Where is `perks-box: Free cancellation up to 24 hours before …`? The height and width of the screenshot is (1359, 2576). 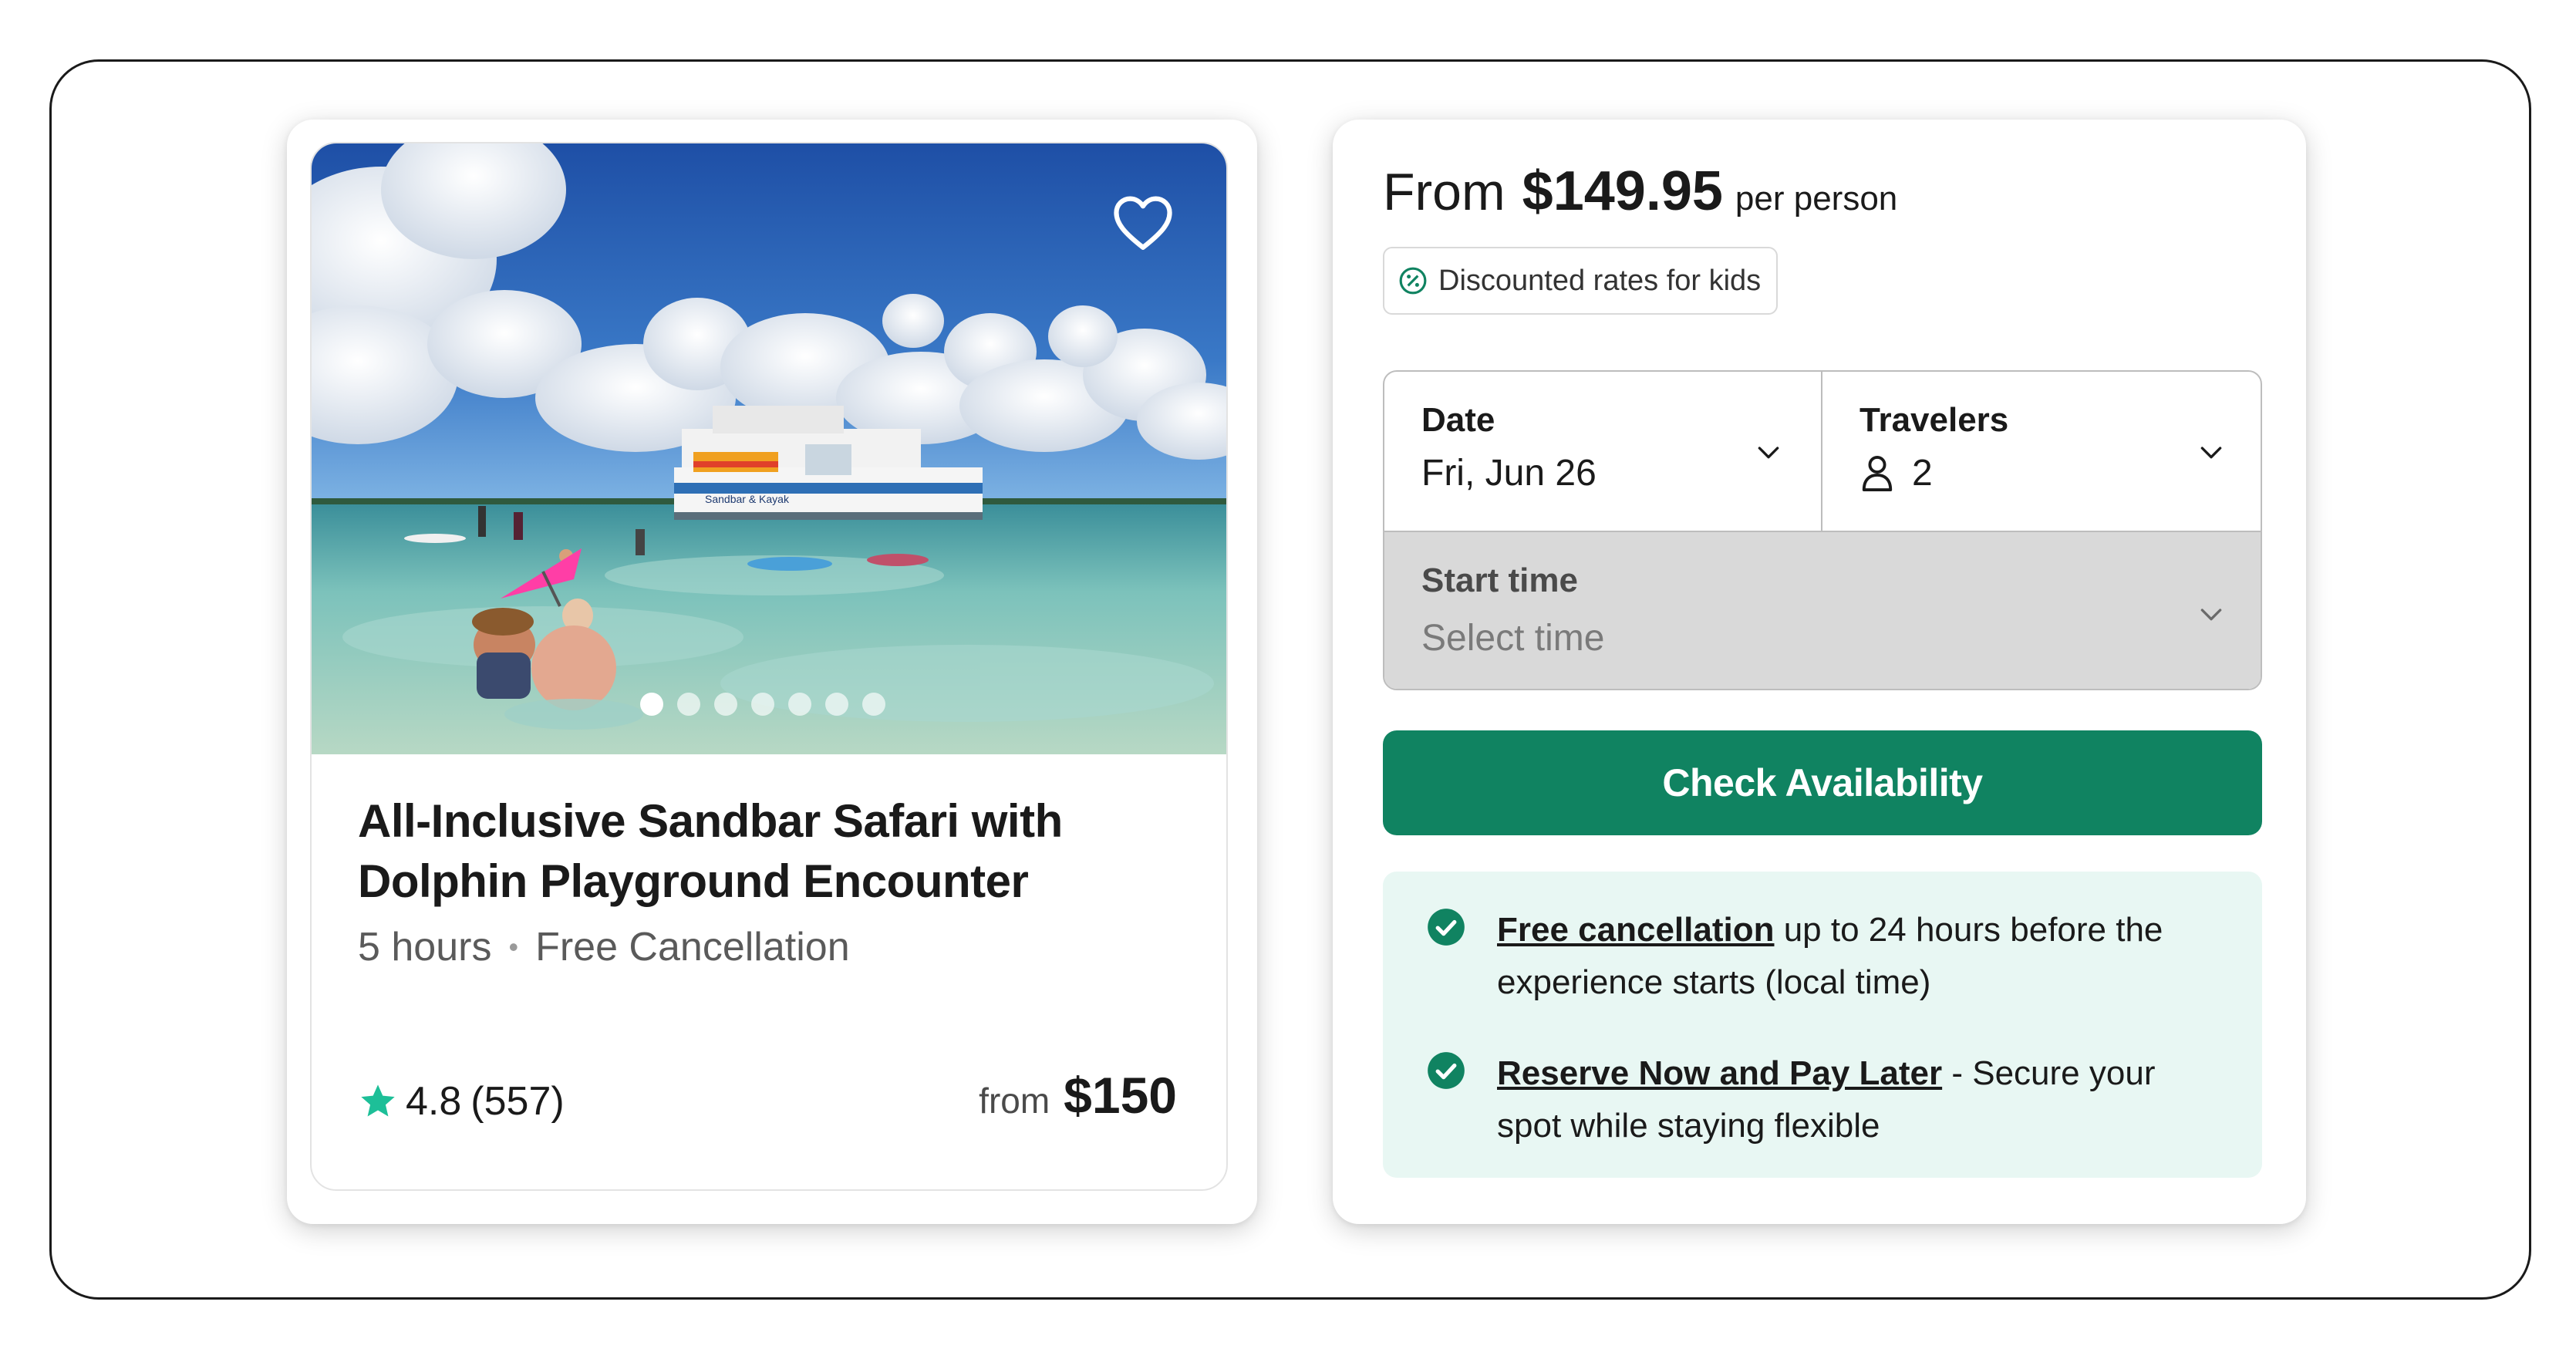 perks-box: Free cancellation up to 24 hours before … is located at coordinates (1822, 1025).